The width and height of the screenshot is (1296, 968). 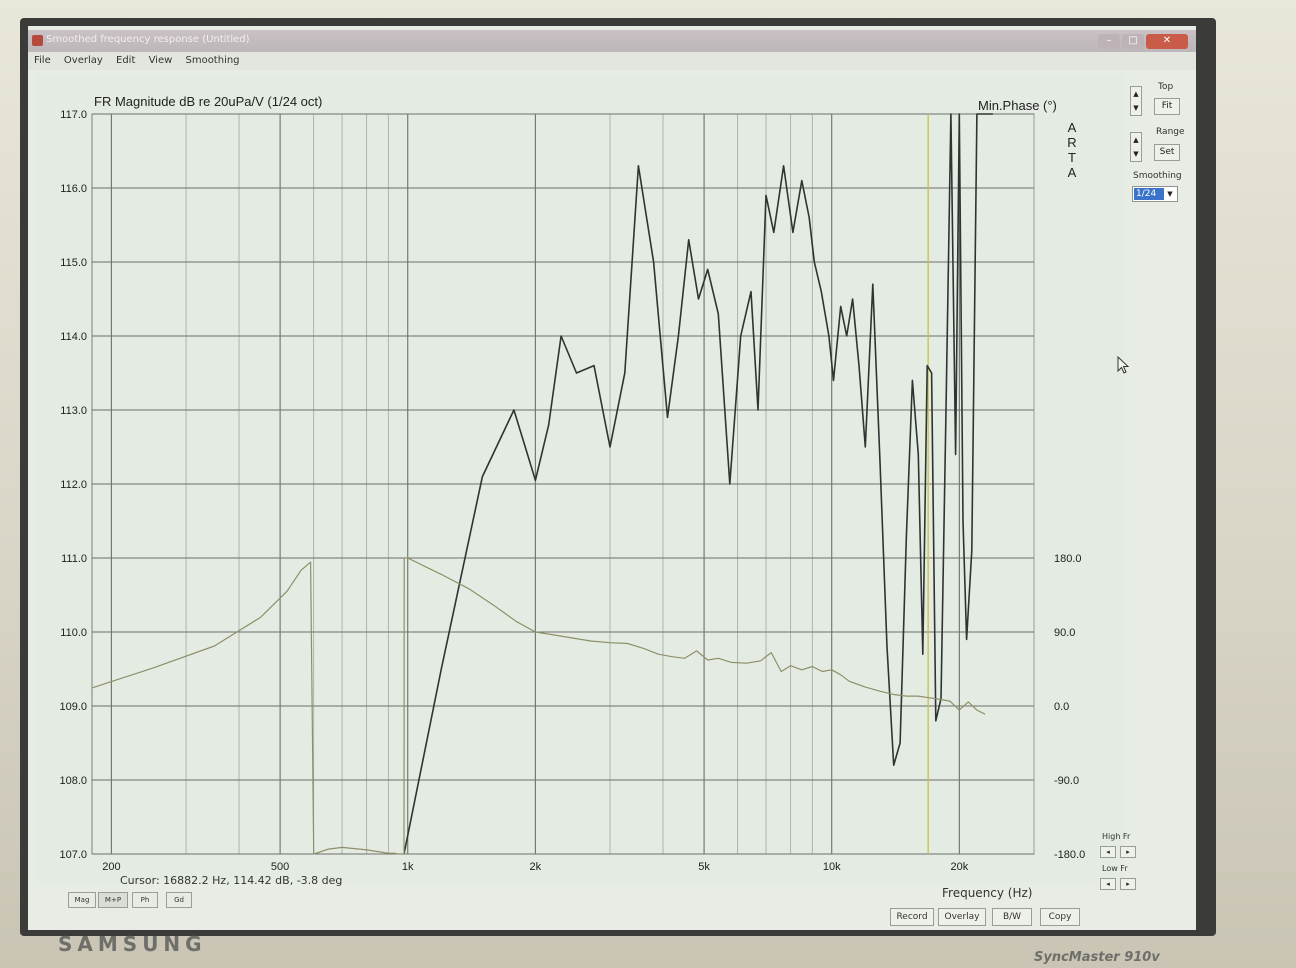 I want to click on y2-tick-label: 90.0, so click(x=1064, y=633).